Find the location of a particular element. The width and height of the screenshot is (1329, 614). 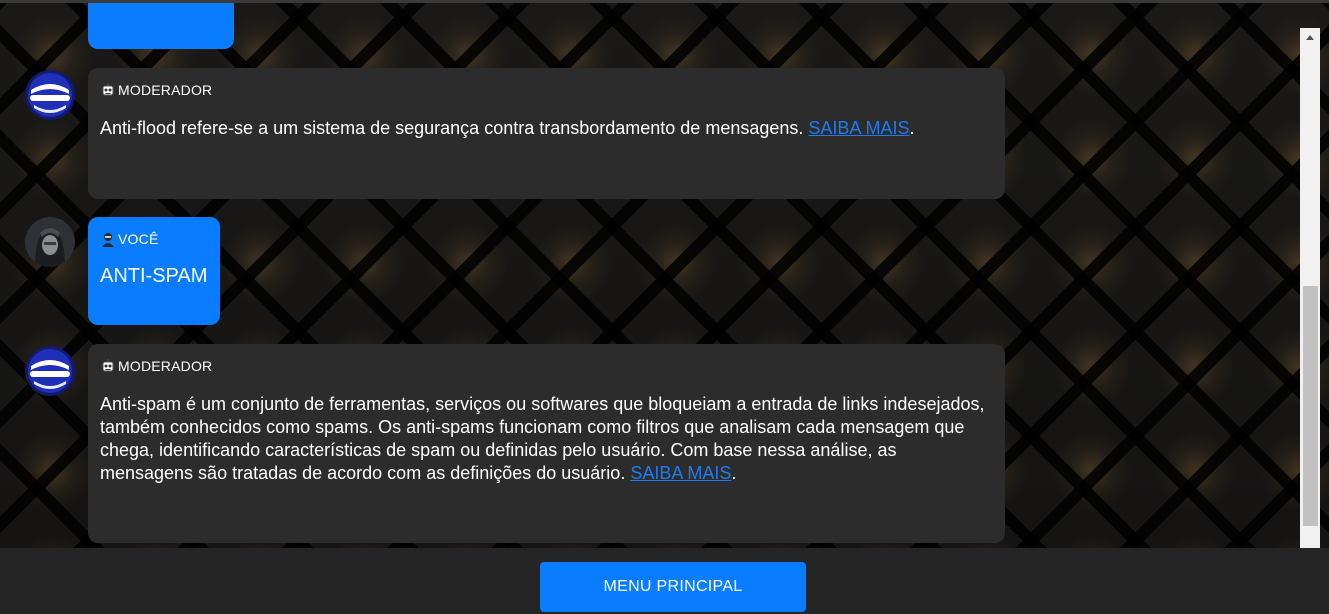

menu-principal-button: MENU PRINCIPAL is located at coordinates (673, 587).